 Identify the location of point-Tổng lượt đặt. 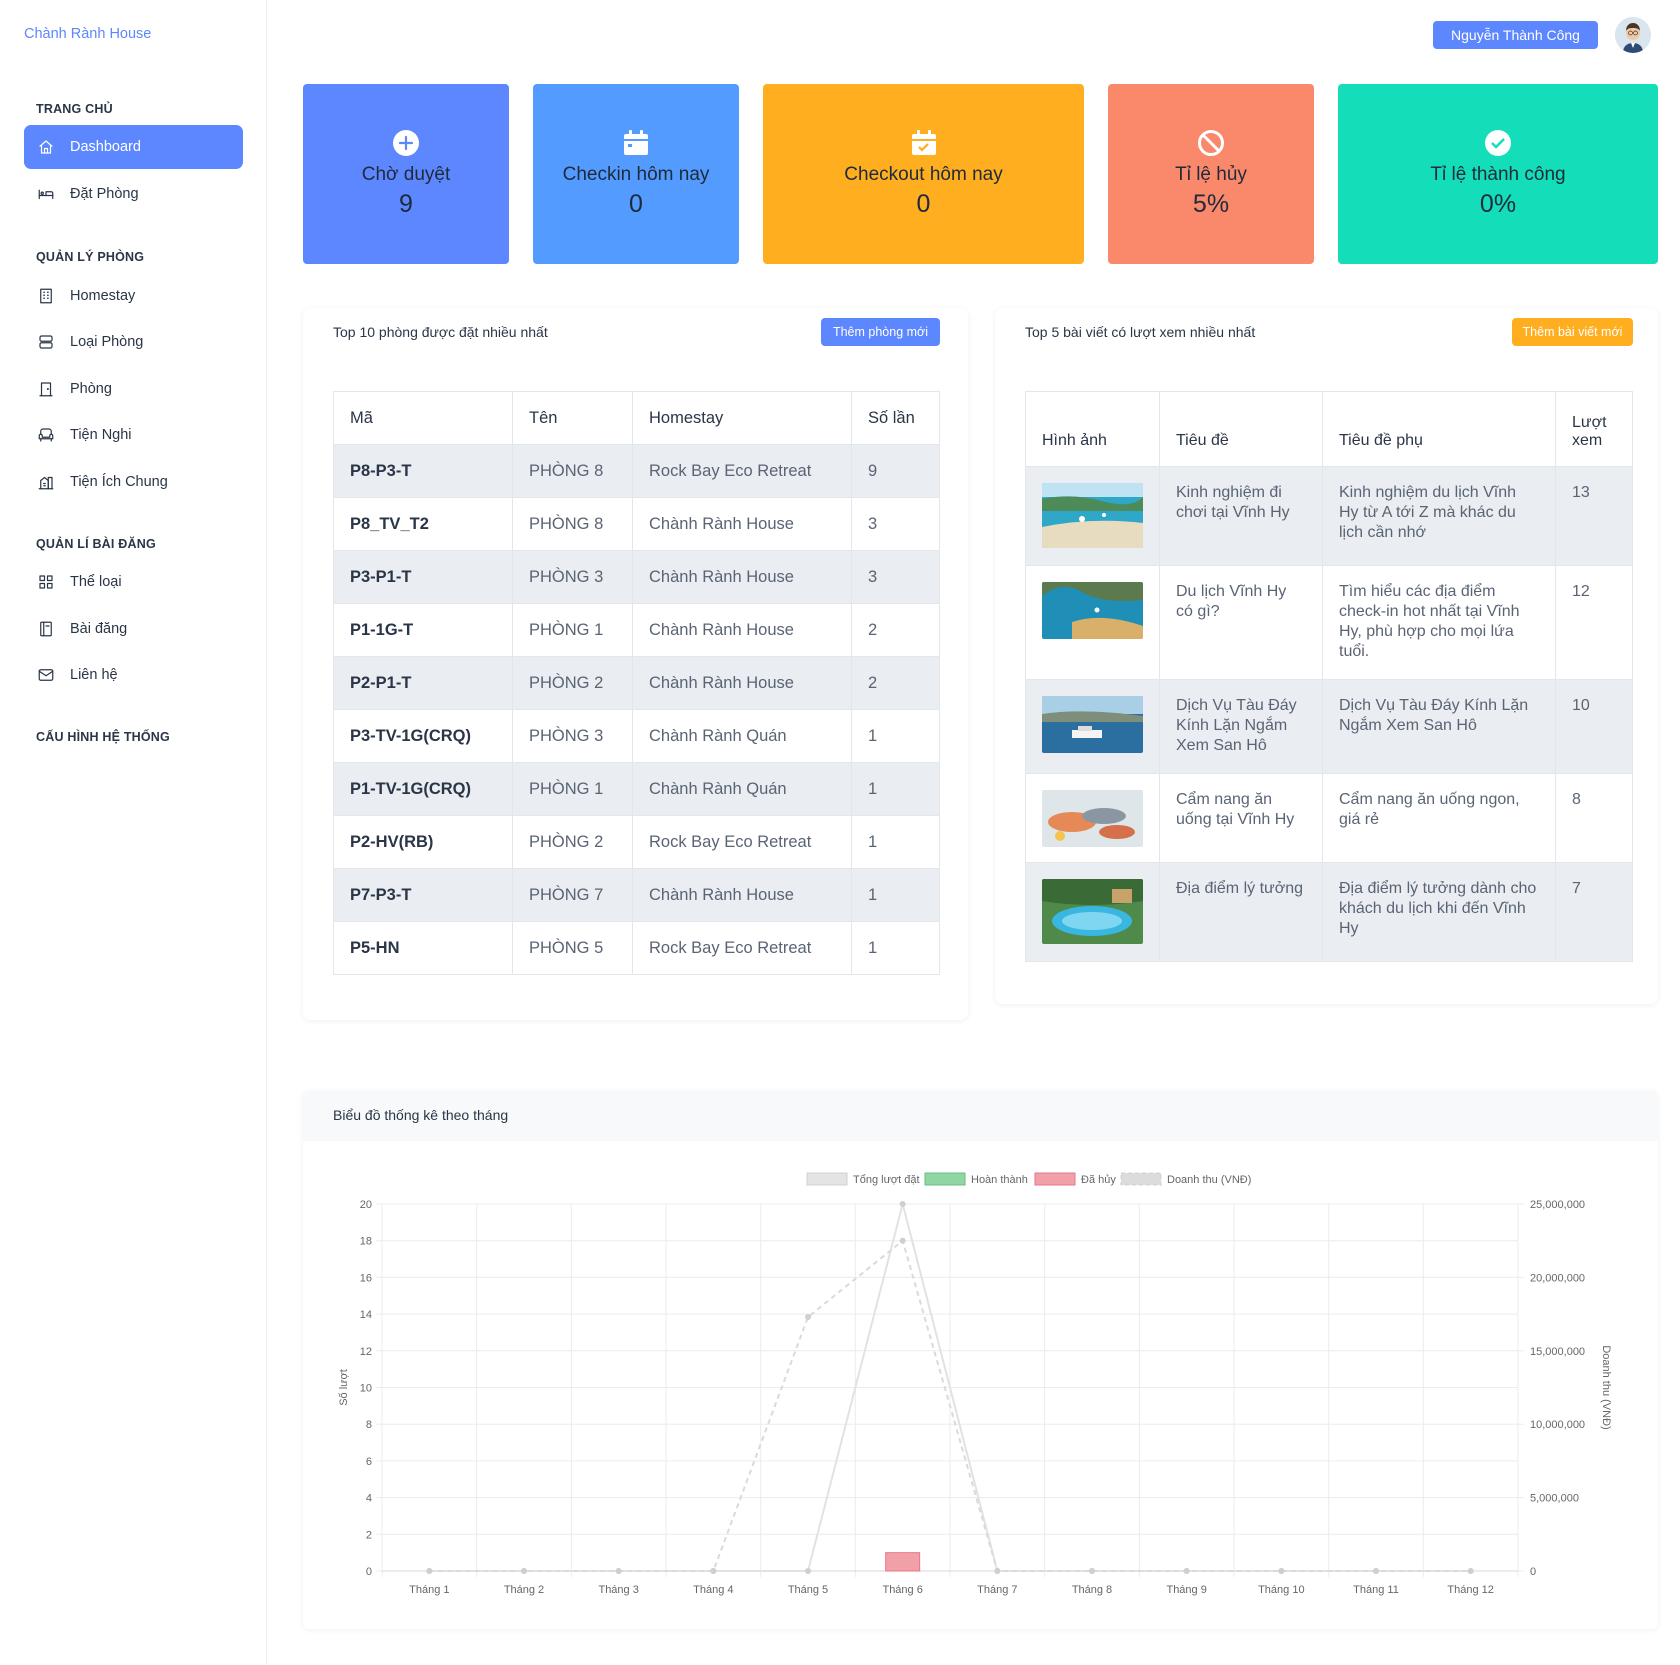
(902, 1204).